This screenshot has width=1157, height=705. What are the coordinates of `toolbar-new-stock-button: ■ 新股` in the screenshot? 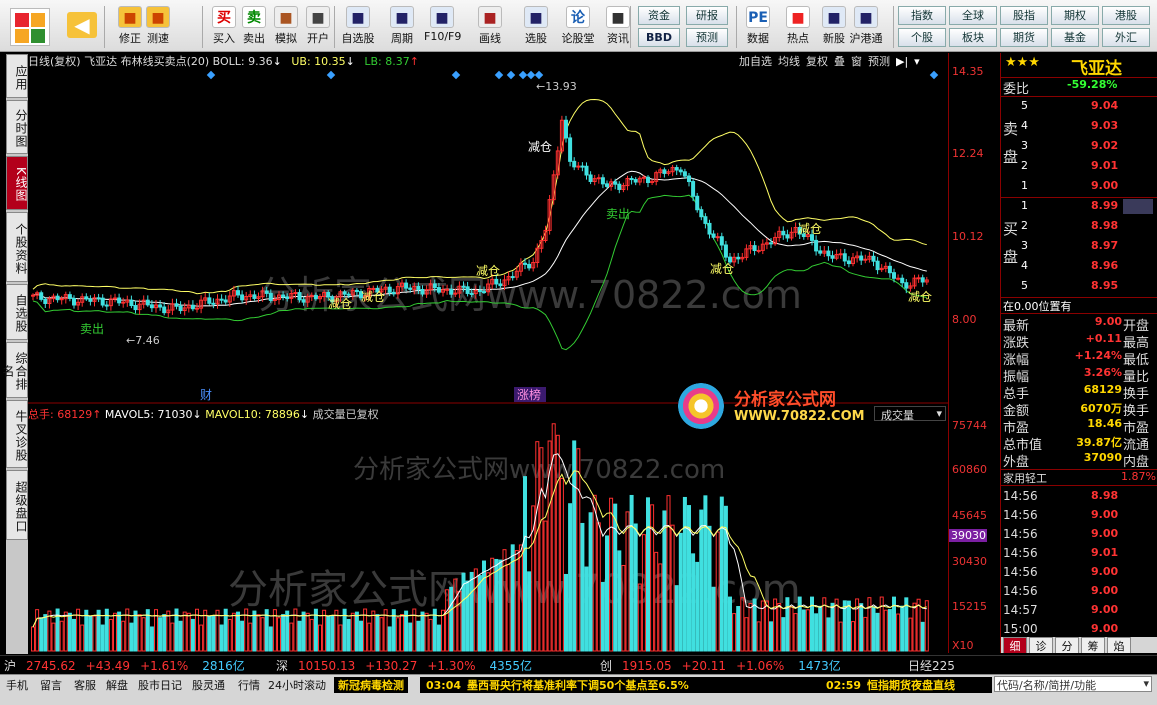 It's located at (834, 27).